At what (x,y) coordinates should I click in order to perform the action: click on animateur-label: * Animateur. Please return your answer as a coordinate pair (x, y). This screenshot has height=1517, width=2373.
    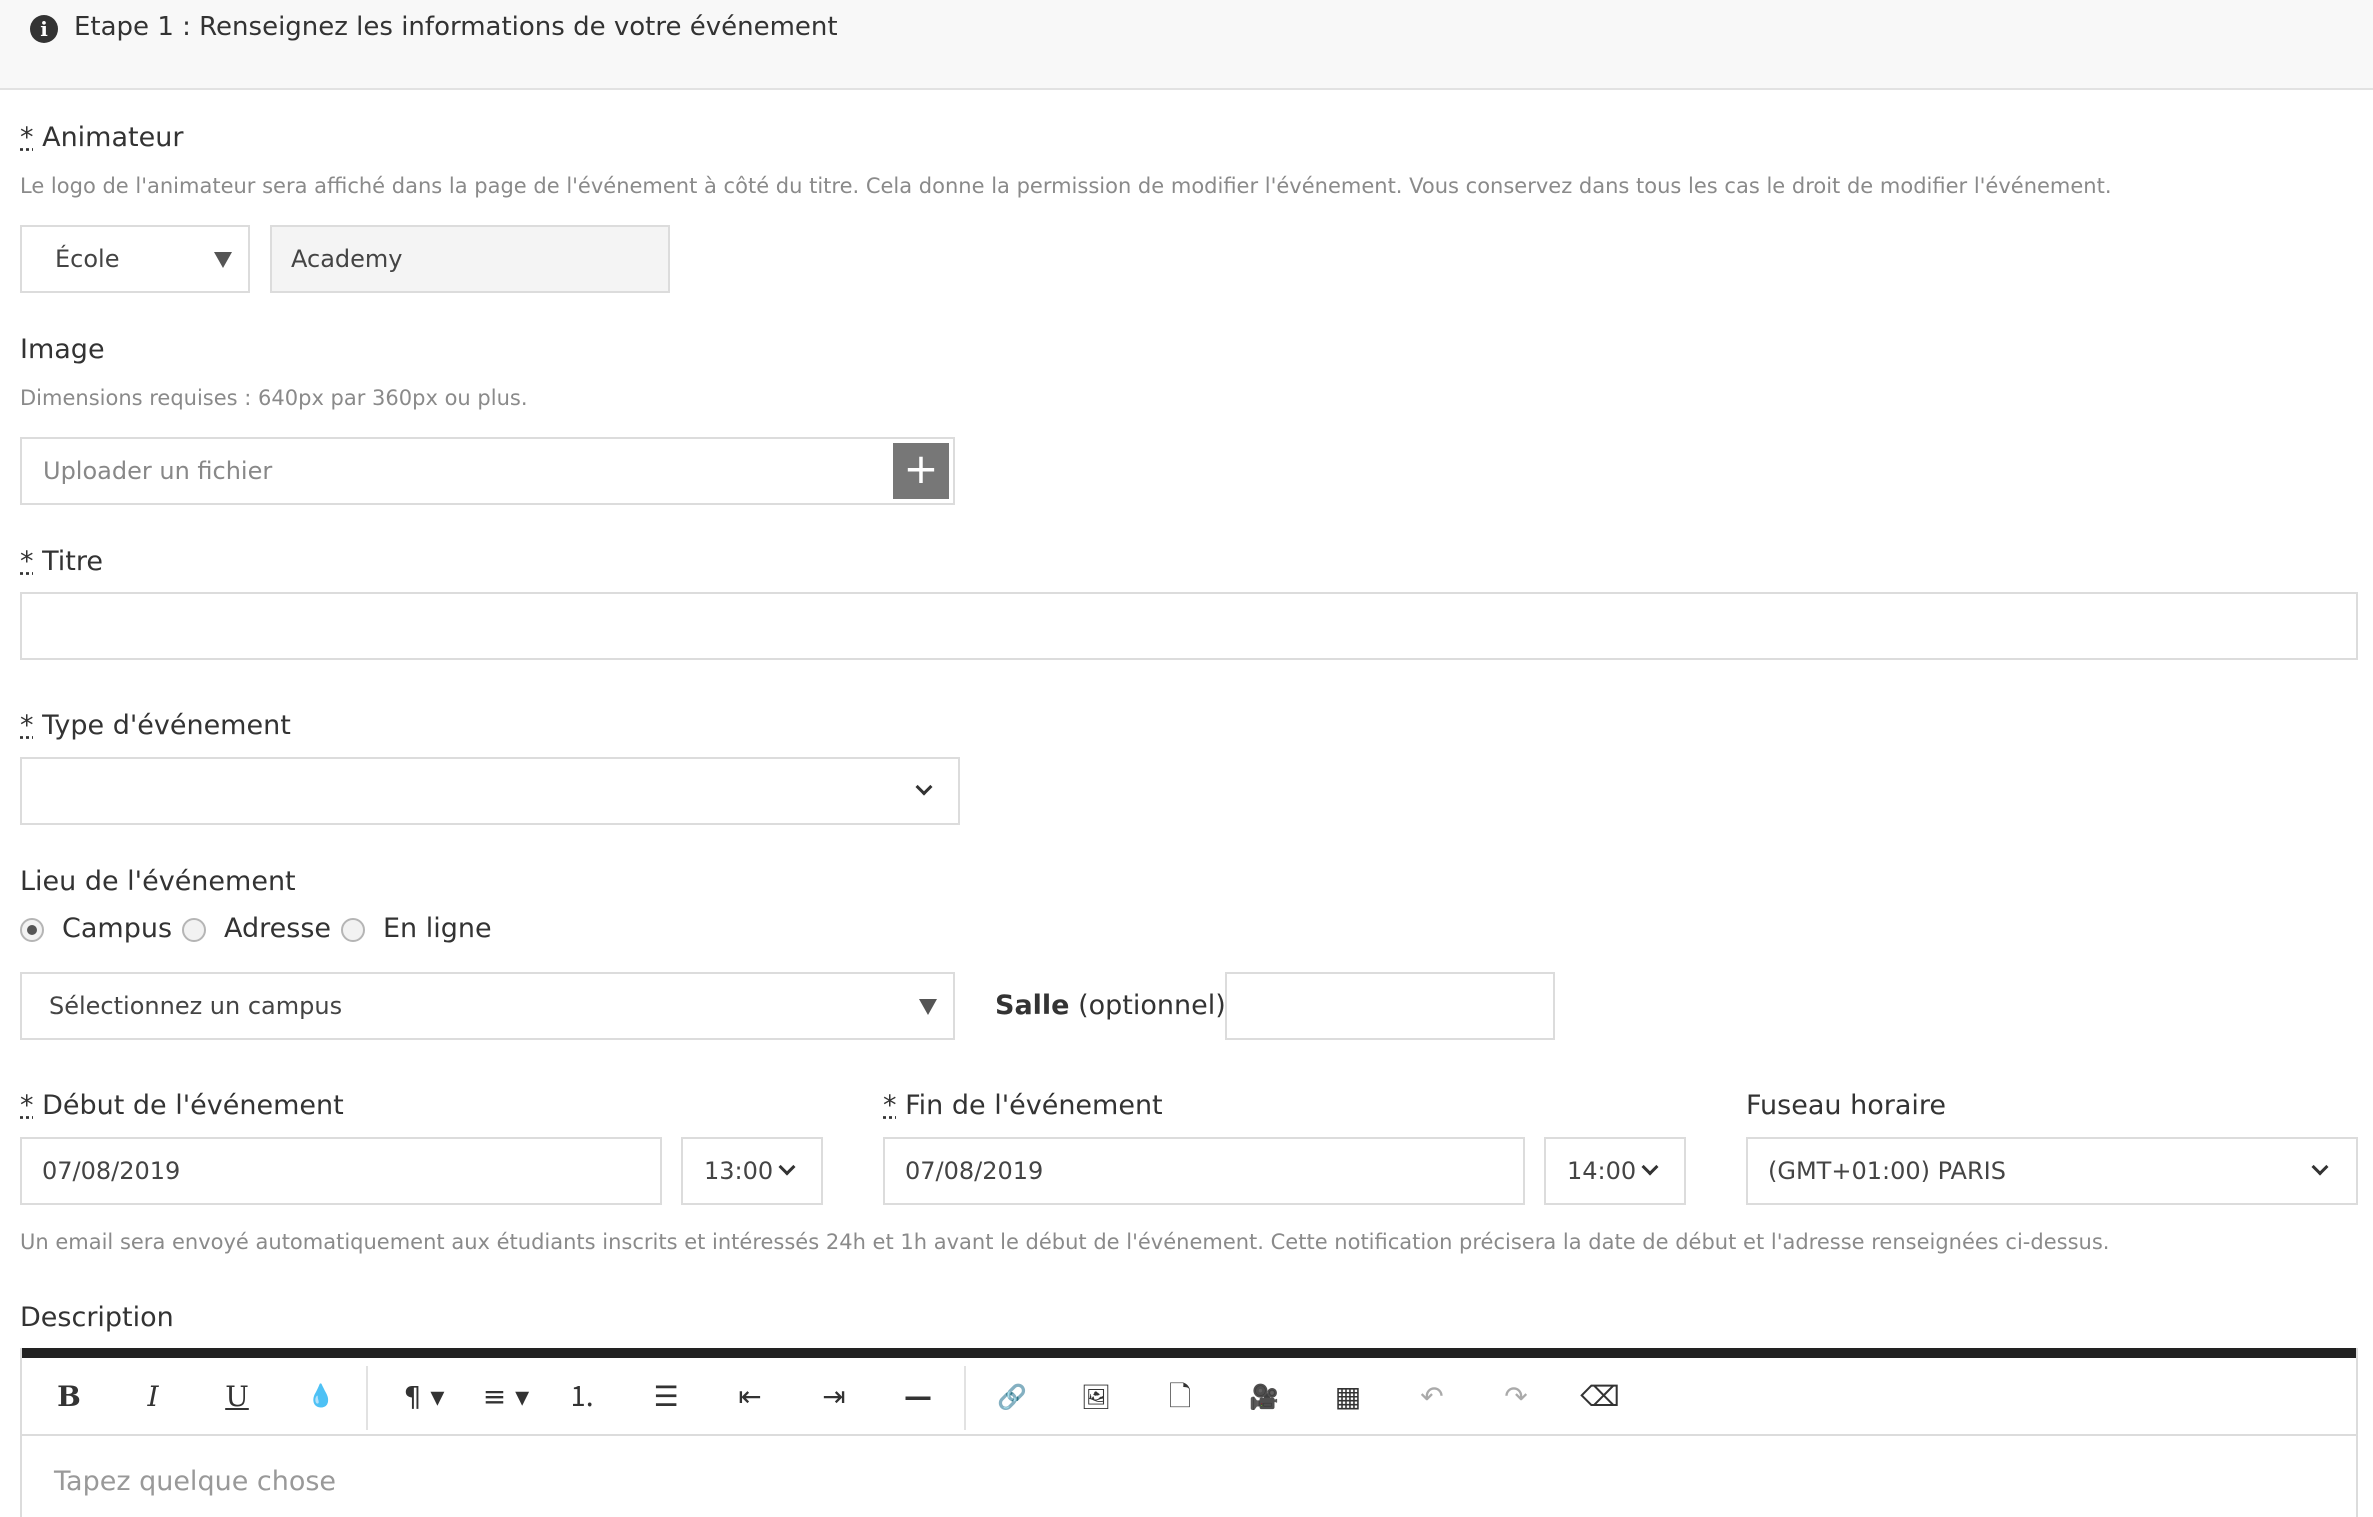
    Looking at the image, I should click on (102, 137).